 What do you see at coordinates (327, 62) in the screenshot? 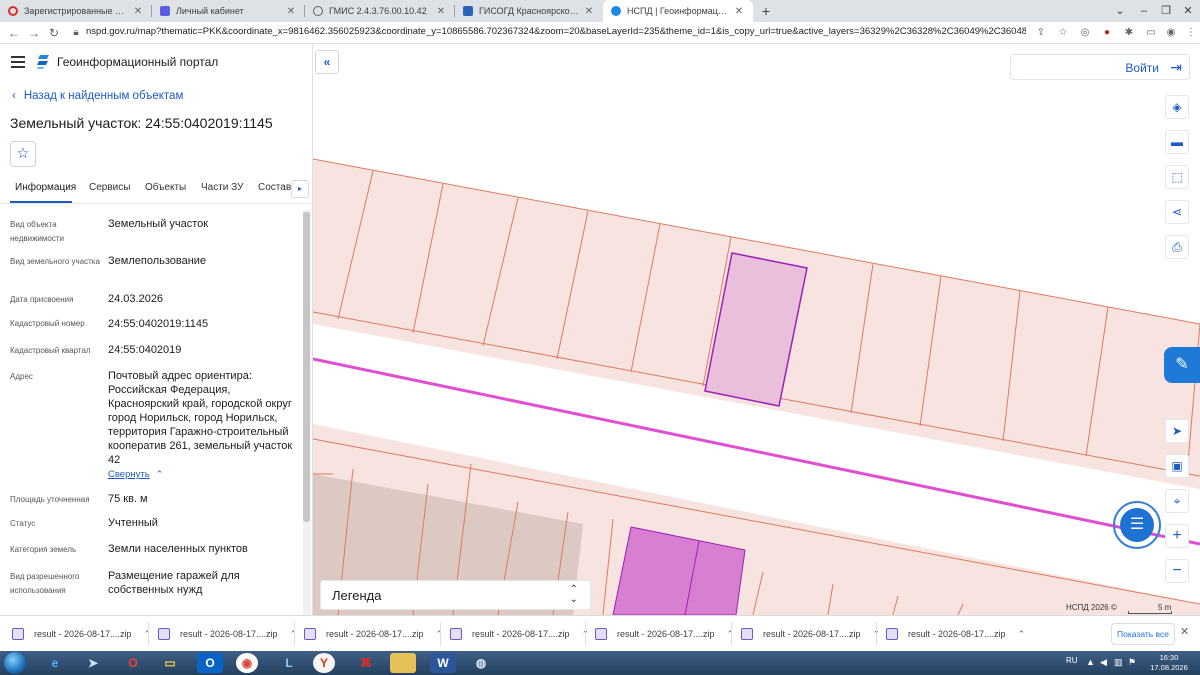
I see `collapse-panel-button: «` at bounding box center [327, 62].